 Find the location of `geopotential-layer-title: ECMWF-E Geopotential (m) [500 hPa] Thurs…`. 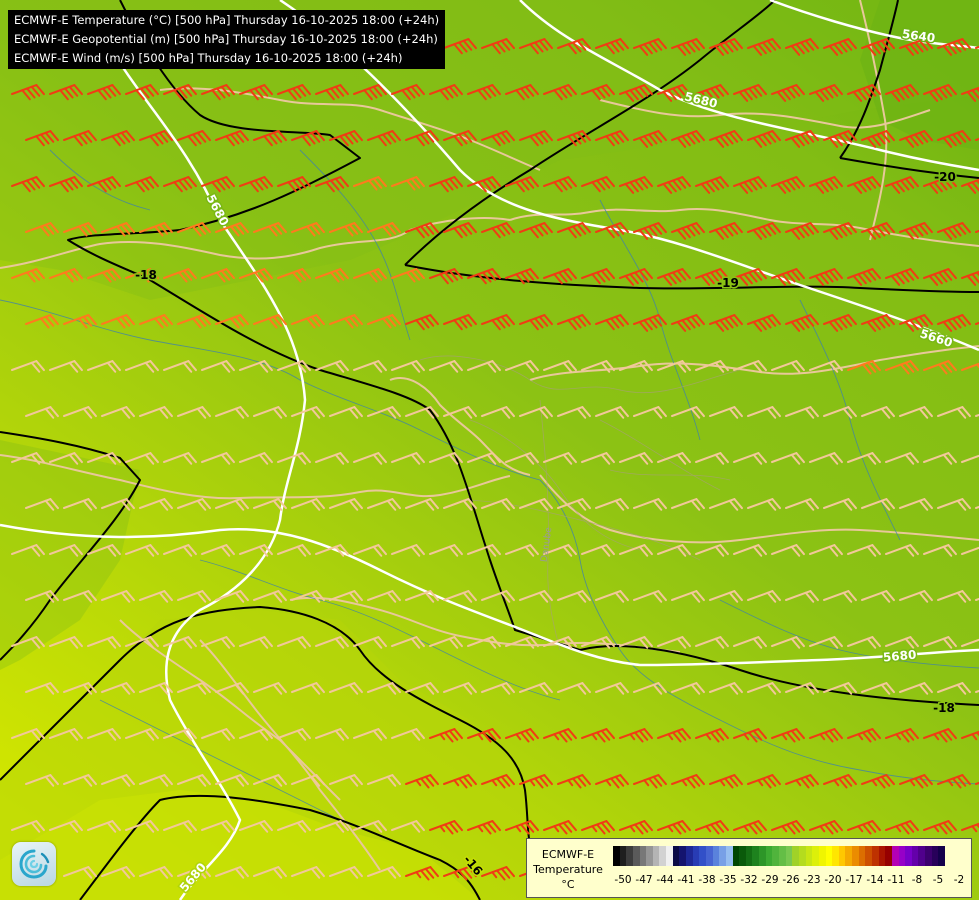

geopotential-layer-title: ECMWF-E Geopotential (m) [500 hPa] Thurs… is located at coordinates (226, 39).